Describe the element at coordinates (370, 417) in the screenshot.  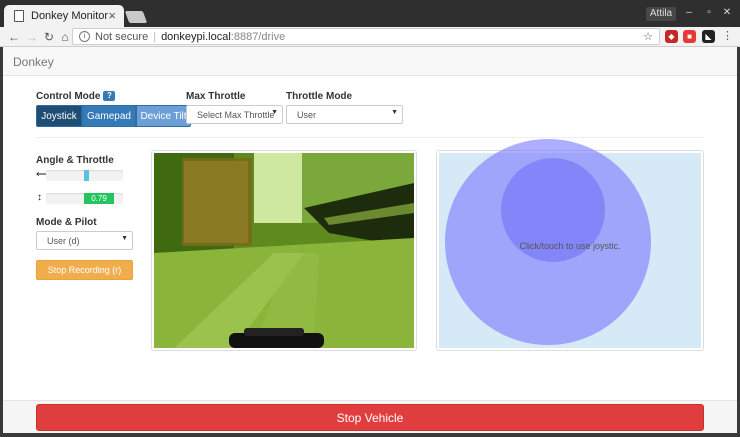
I see `stop-vehicle-button: Stop Vehicle` at that location.